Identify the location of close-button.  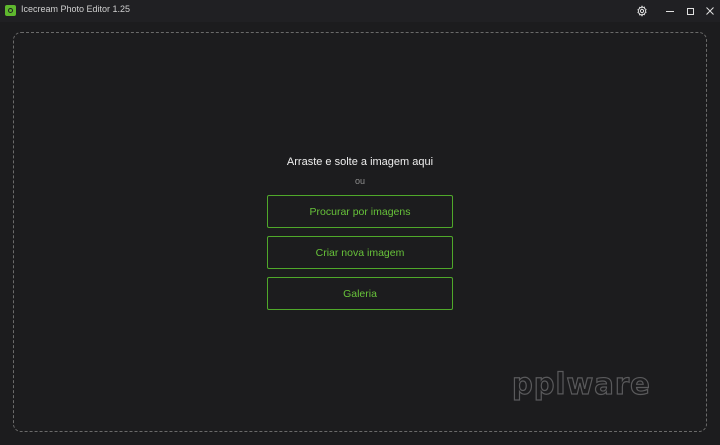
(710, 11).